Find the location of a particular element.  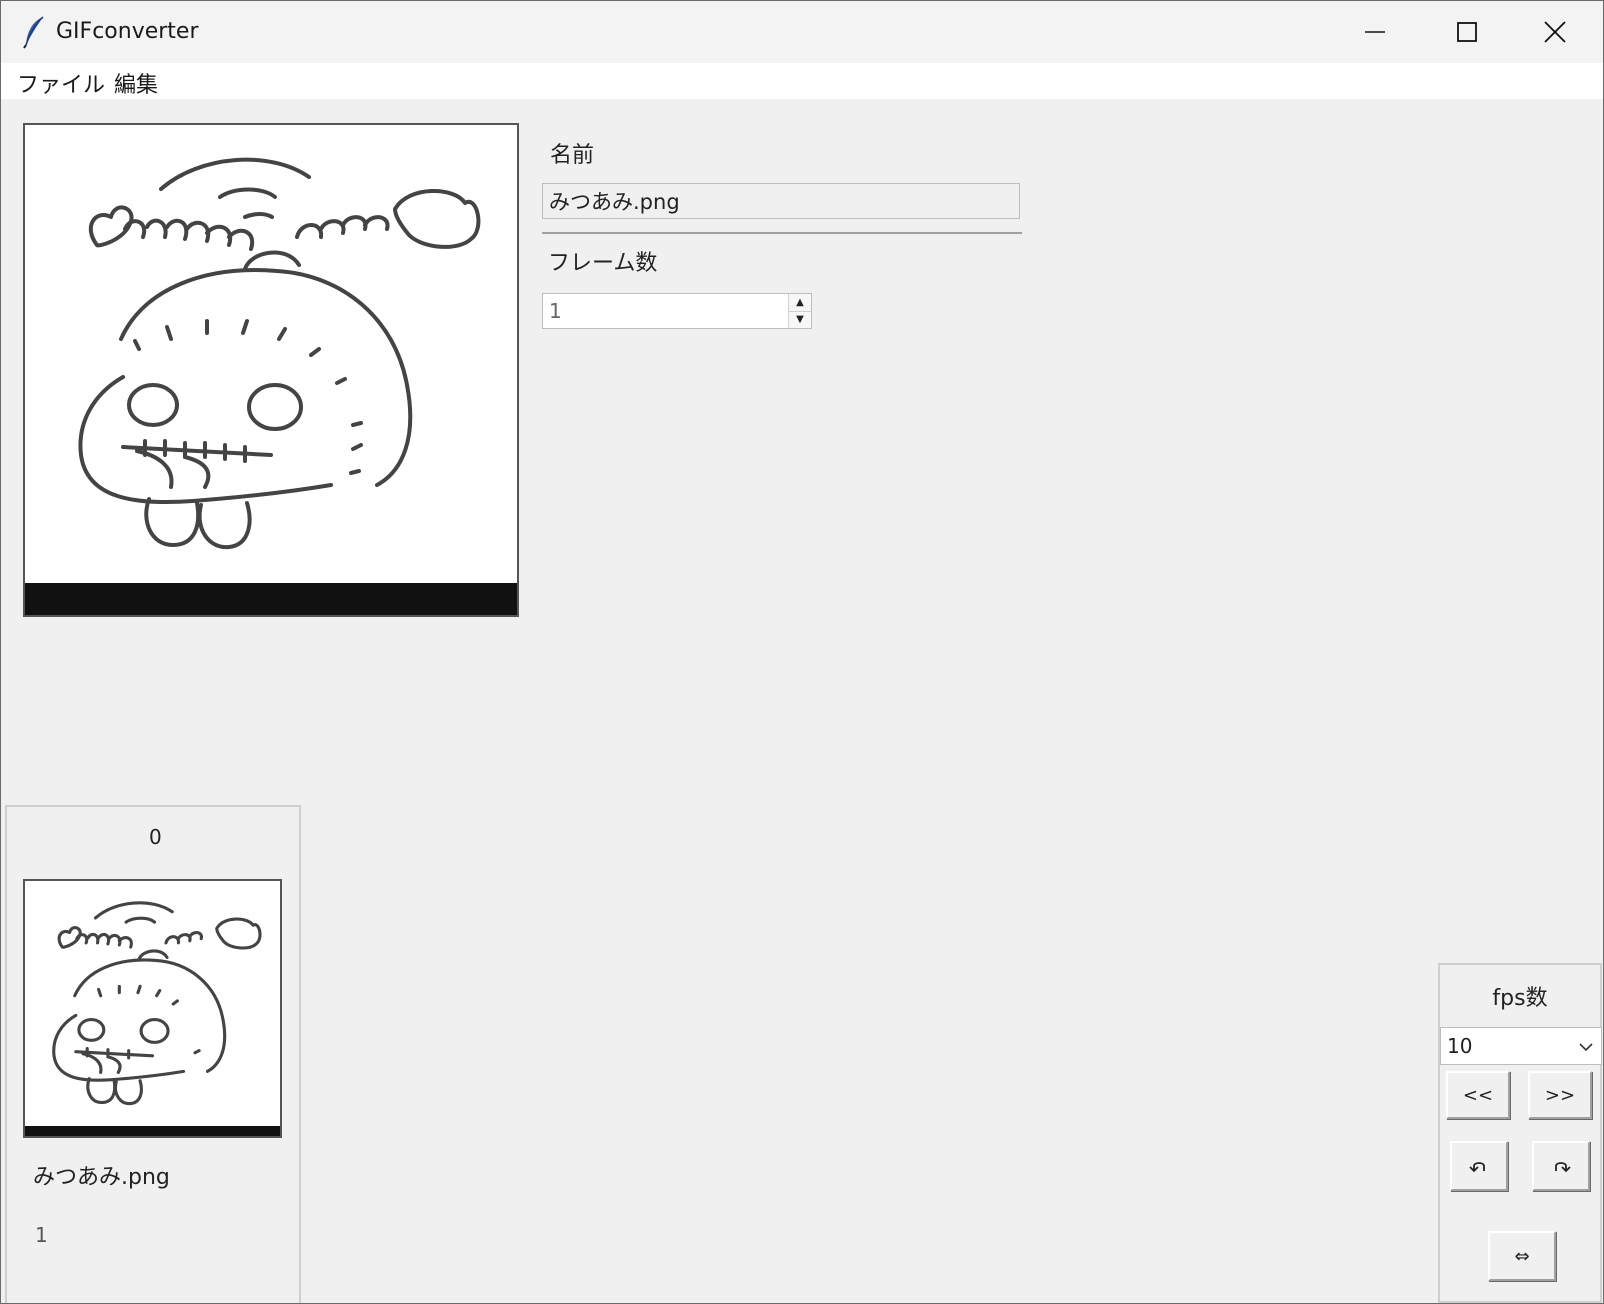

name-label: 名前 is located at coordinates (572, 155).